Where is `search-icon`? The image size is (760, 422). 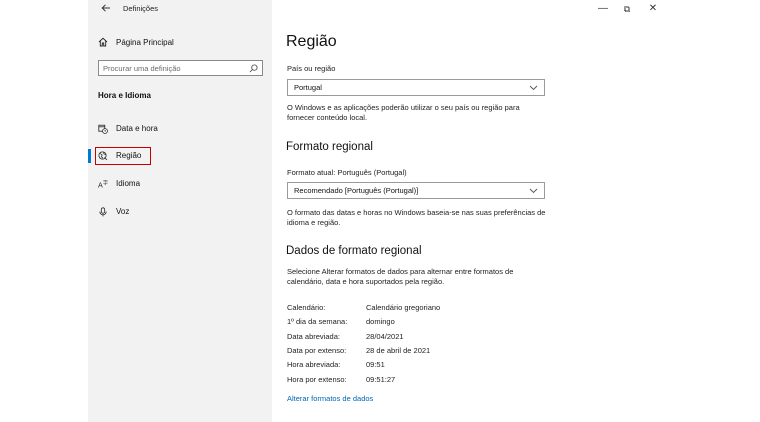
search-icon is located at coordinates (253, 68).